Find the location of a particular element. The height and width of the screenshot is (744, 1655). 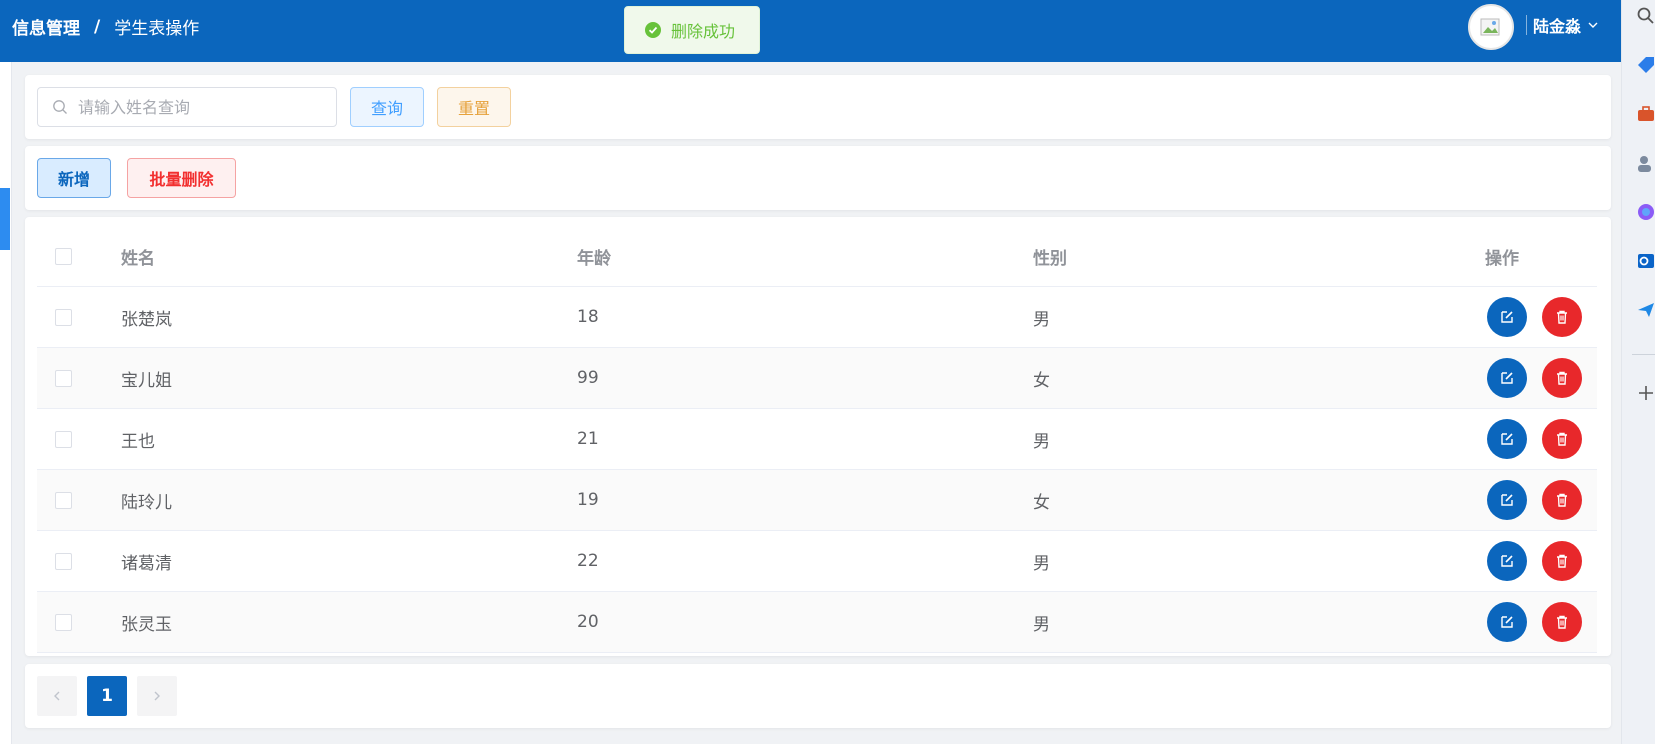

add-button: 新增 is located at coordinates (74, 178).